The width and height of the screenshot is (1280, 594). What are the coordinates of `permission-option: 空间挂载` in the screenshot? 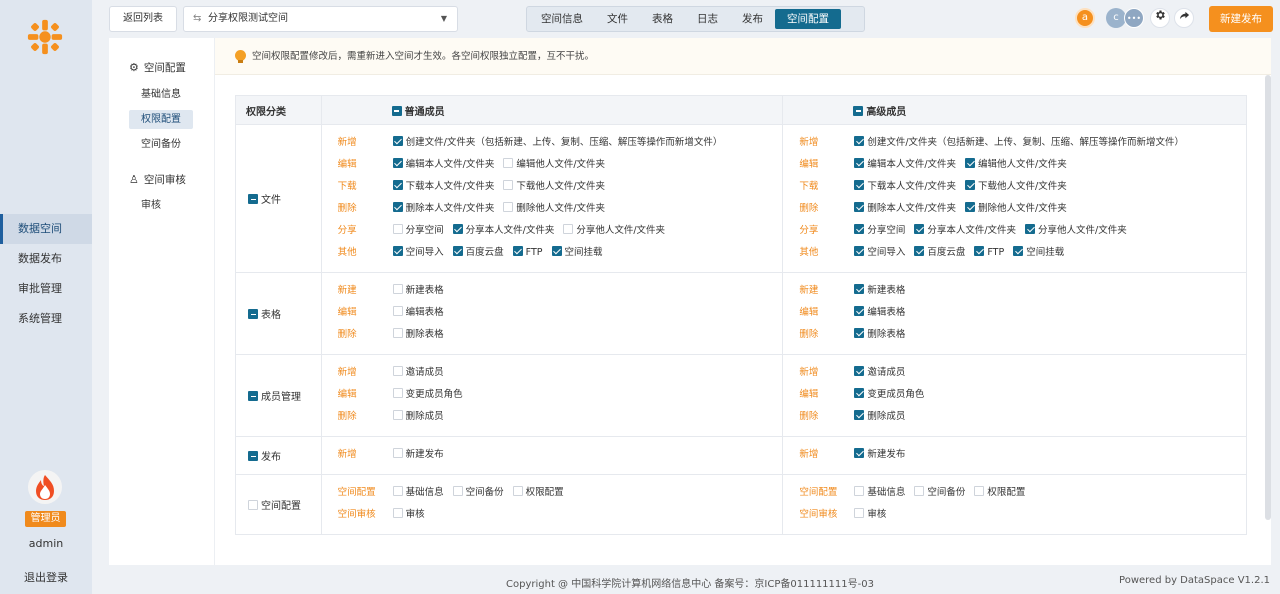 It's located at (1038, 253).